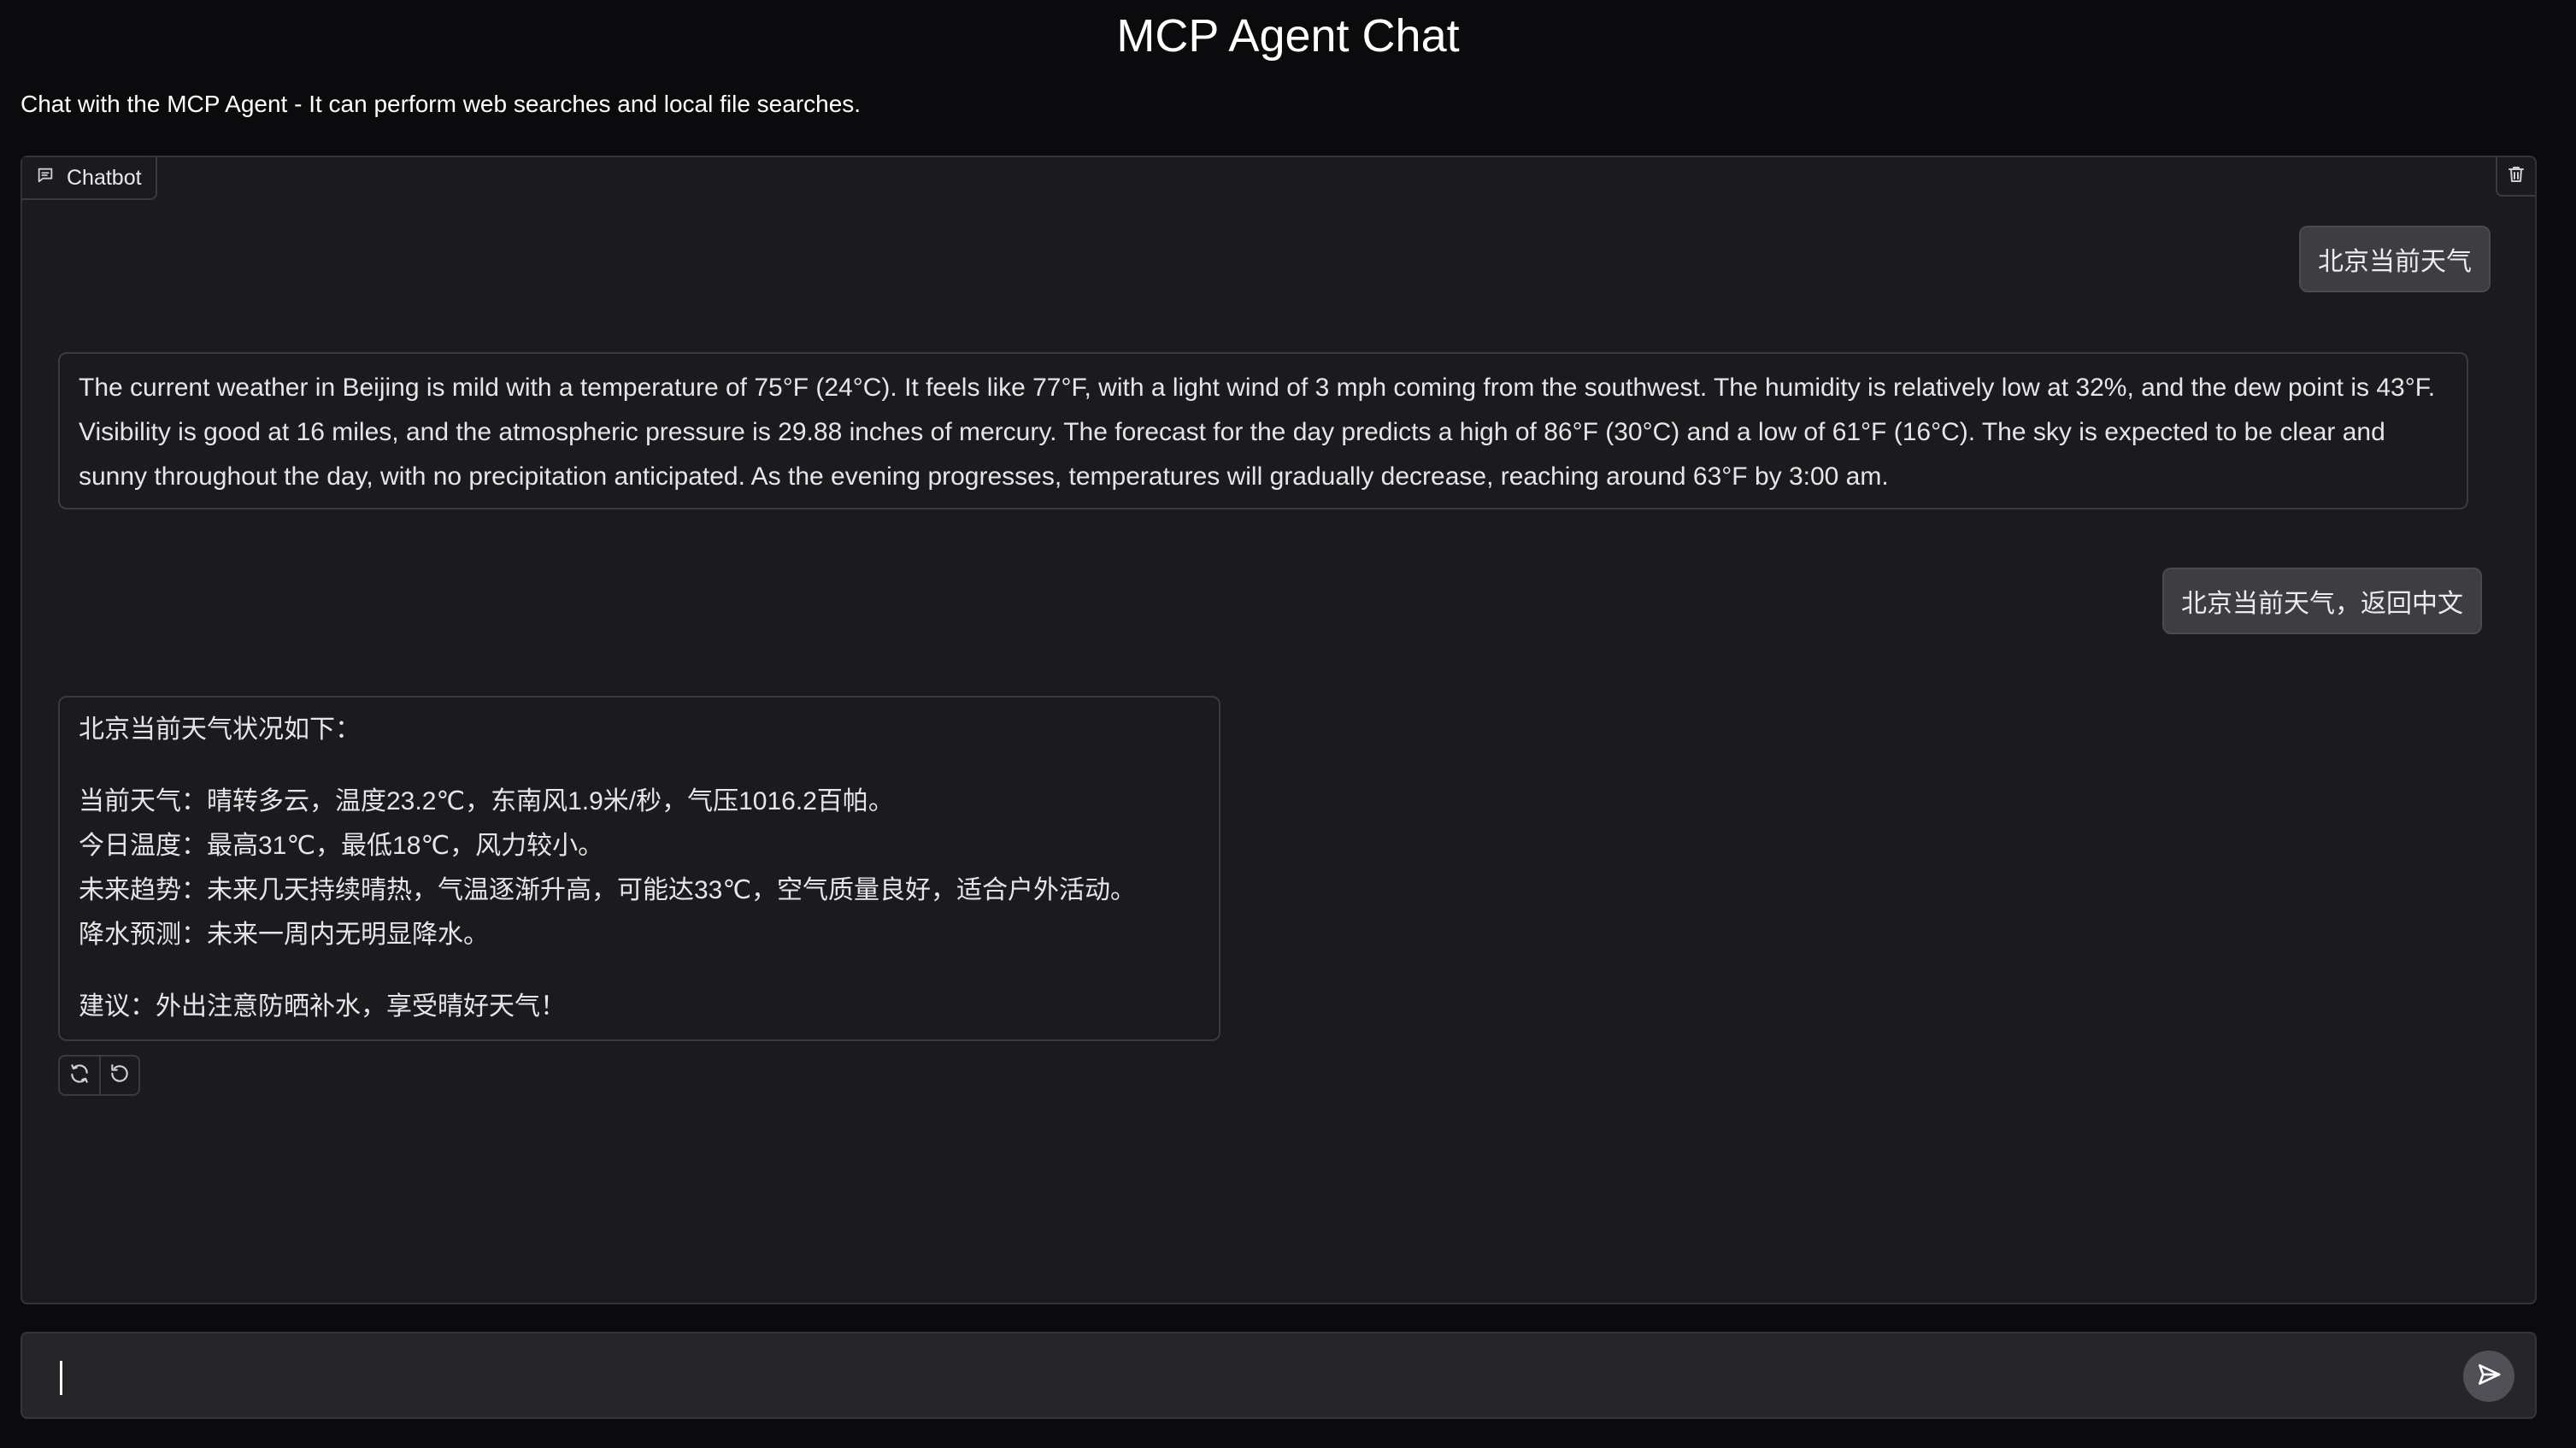 This screenshot has width=2576, height=1448. What do you see at coordinates (341, 846) in the screenshot?
I see `message-line: 今日温度：最高31℃，最低18℃，风力较小。` at bounding box center [341, 846].